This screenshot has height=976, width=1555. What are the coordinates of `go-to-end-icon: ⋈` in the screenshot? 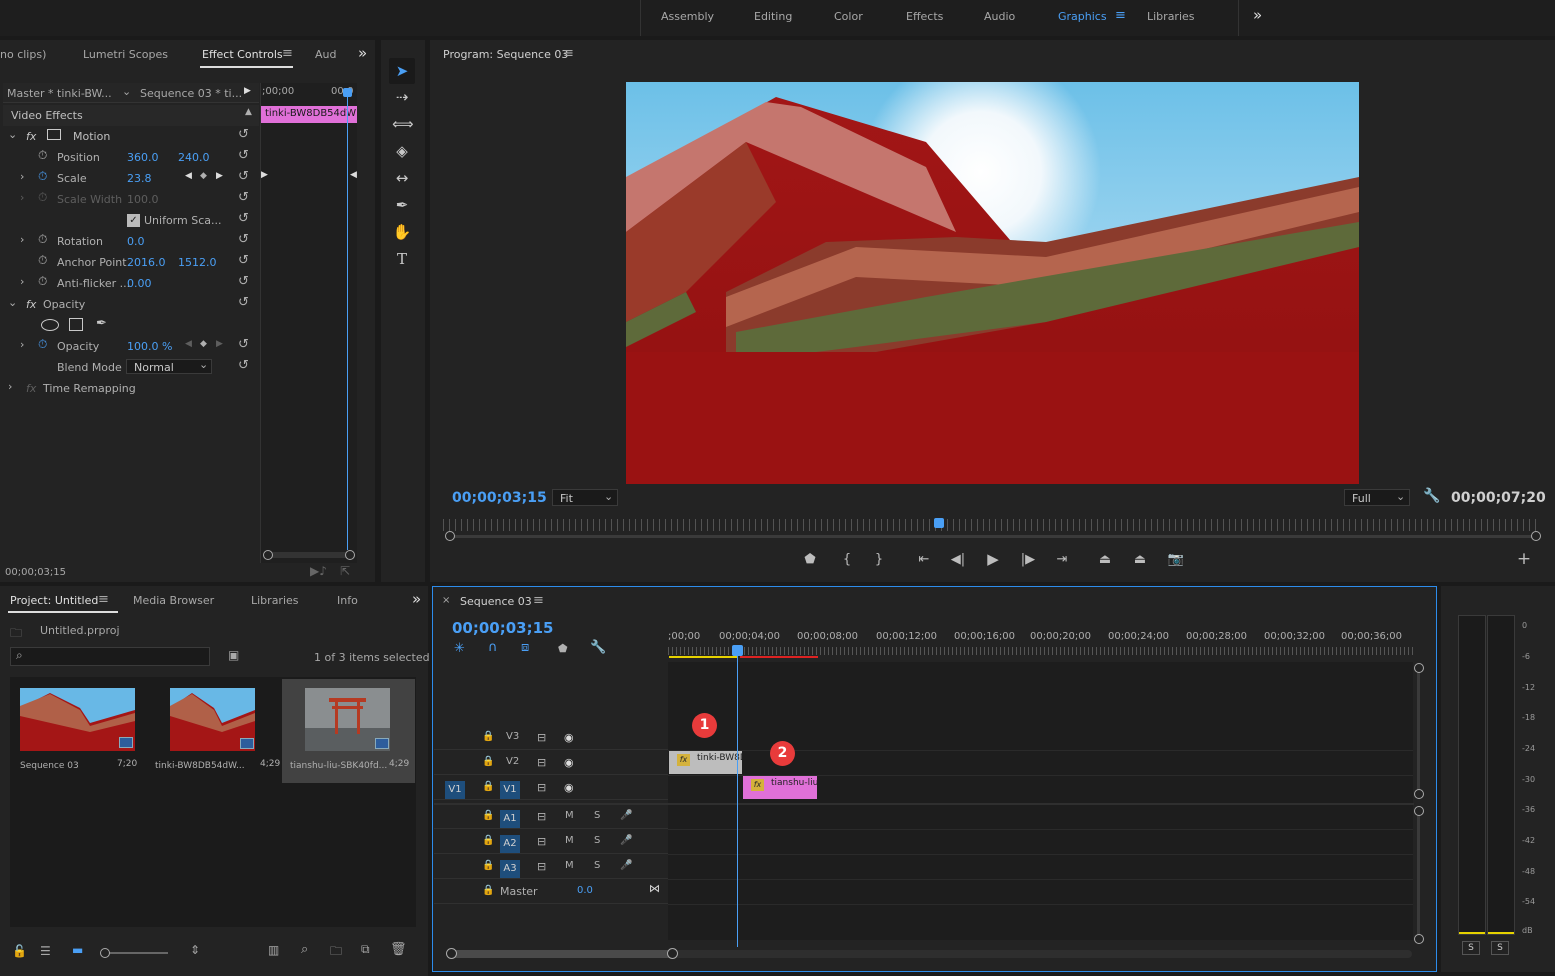 It's located at (654, 888).